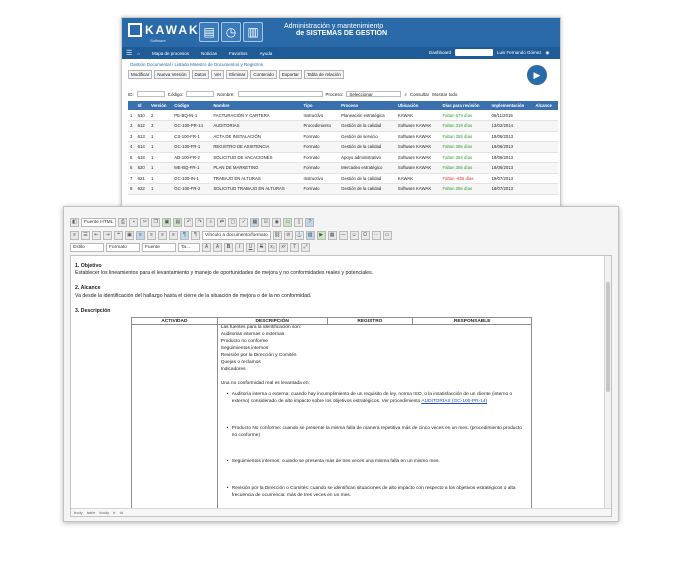  Describe the element at coordinates (129, 53) in the screenshot. I see `menu-icon: ☰` at that location.